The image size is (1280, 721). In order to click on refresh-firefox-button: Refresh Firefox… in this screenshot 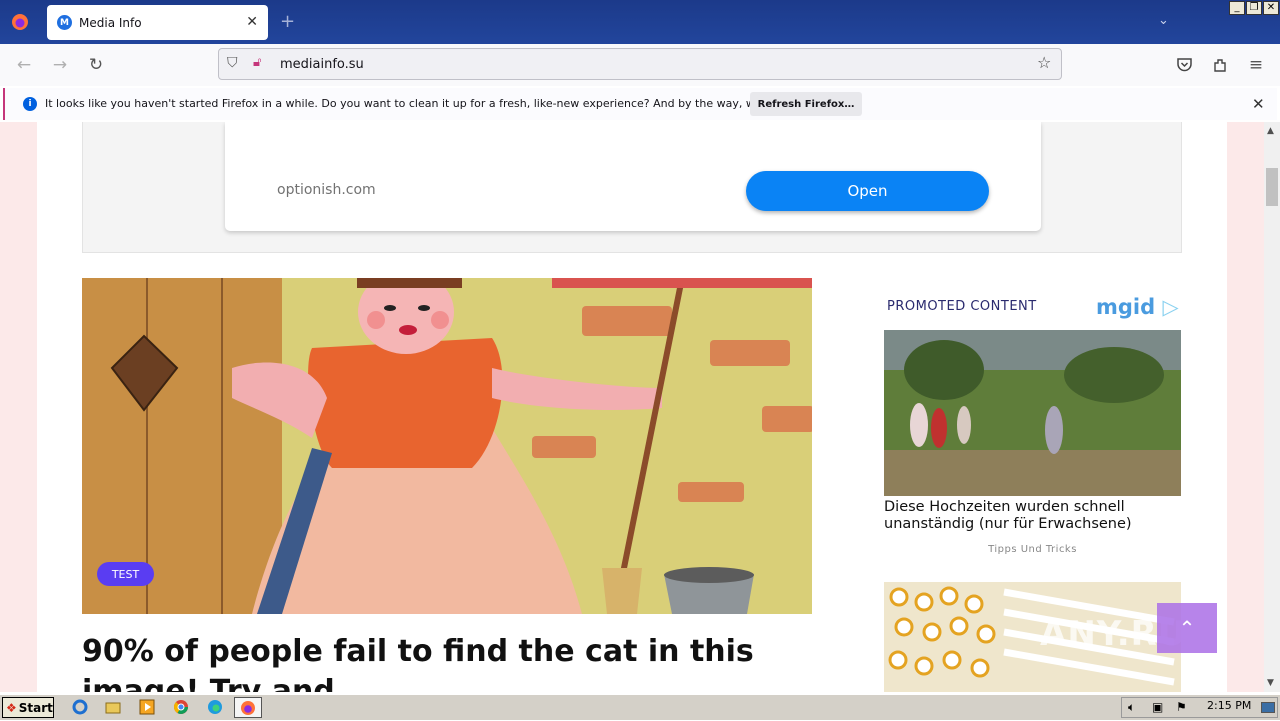, I will do `click(806, 104)`.